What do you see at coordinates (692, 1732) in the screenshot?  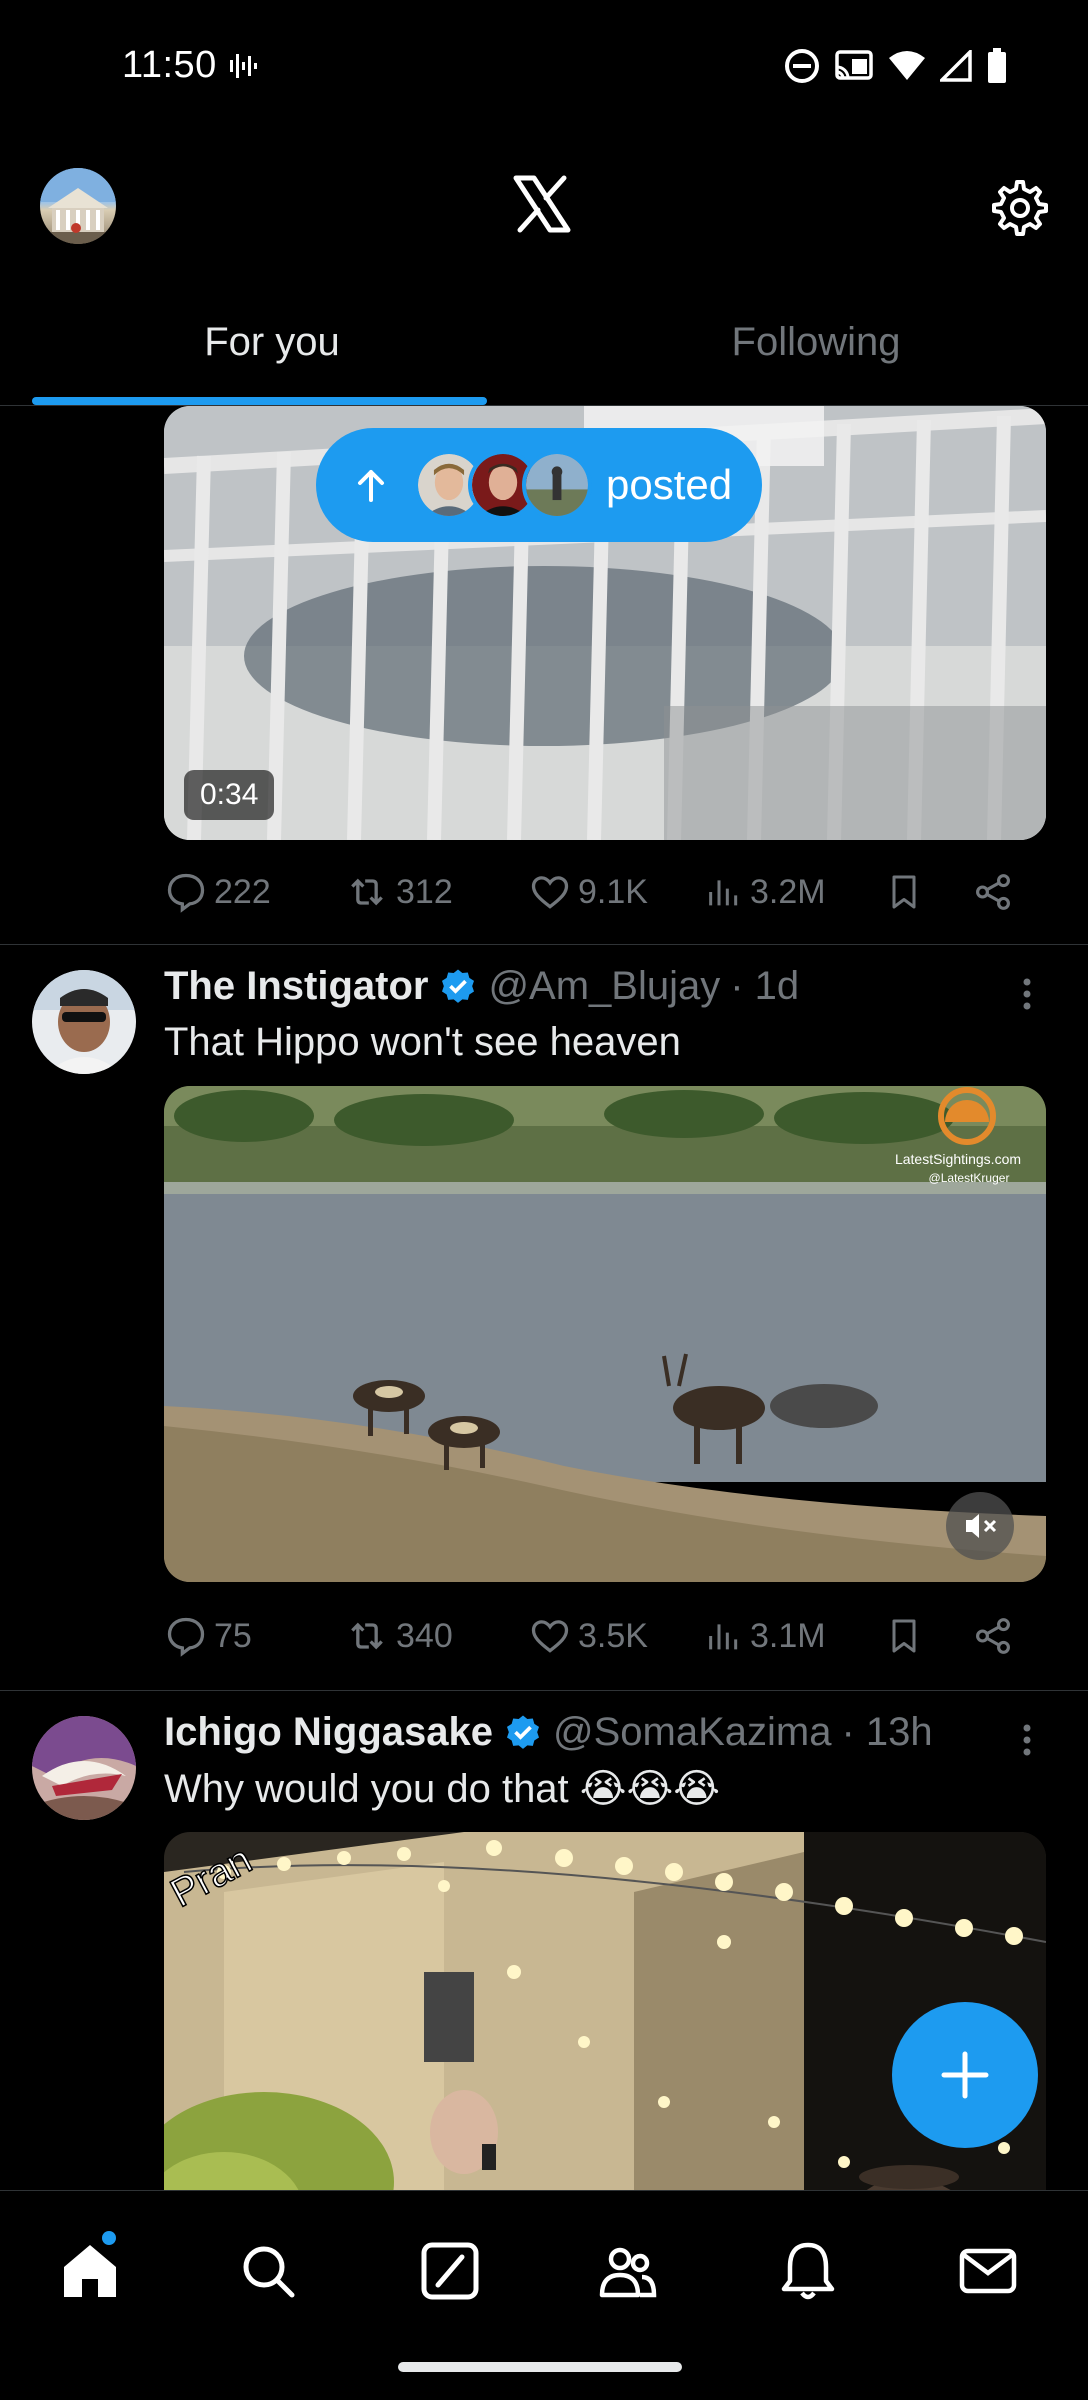 I see `author-handle: @SomaKazima` at bounding box center [692, 1732].